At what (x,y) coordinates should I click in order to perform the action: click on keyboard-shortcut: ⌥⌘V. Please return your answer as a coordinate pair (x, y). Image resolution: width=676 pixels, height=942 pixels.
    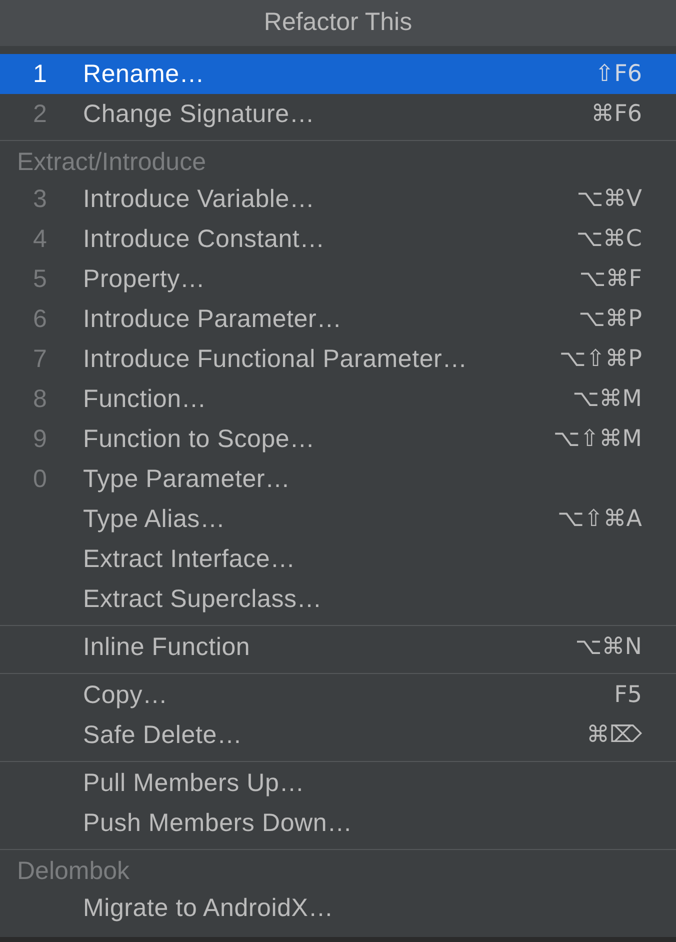
    Looking at the image, I should click on (609, 199).